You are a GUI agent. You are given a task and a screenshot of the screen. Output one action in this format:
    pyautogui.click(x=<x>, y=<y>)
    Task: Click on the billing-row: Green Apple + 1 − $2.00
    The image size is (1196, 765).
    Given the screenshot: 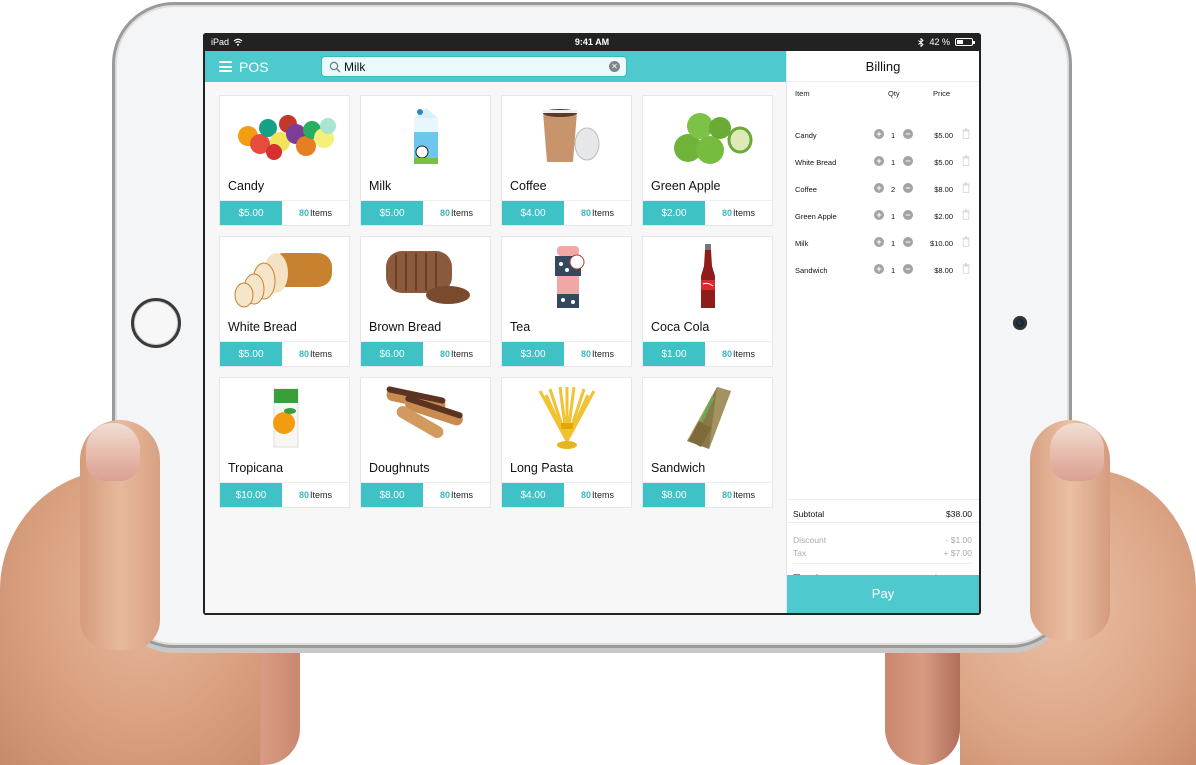 What is the action you would take?
    pyautogui.click(x=883, y=216)
    